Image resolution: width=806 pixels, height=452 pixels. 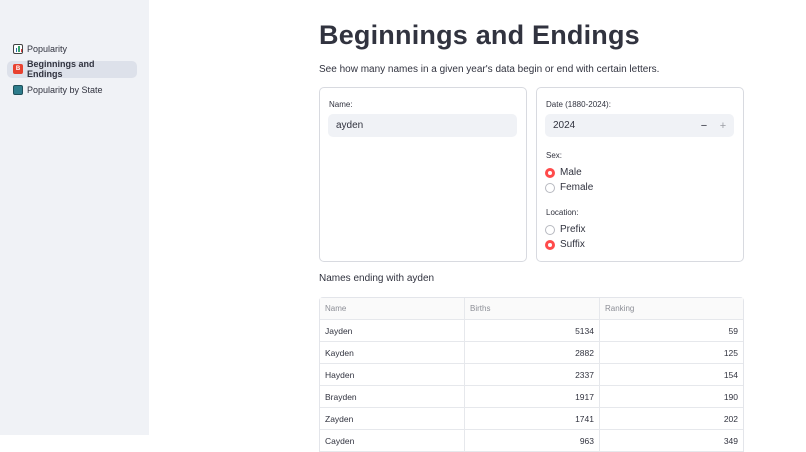 I want to click on cell-births: 2882, so click(x=532, y=352).